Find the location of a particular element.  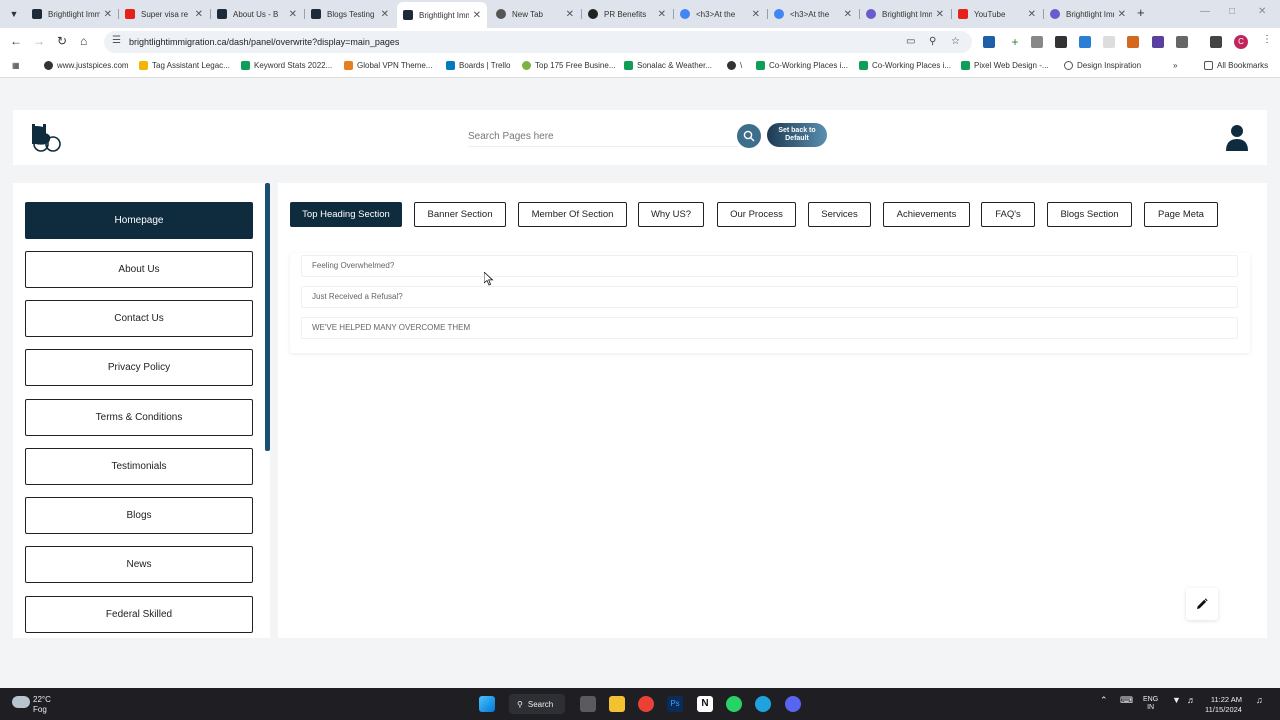

profile-avatar: C is located at coordinates (1241, 42).